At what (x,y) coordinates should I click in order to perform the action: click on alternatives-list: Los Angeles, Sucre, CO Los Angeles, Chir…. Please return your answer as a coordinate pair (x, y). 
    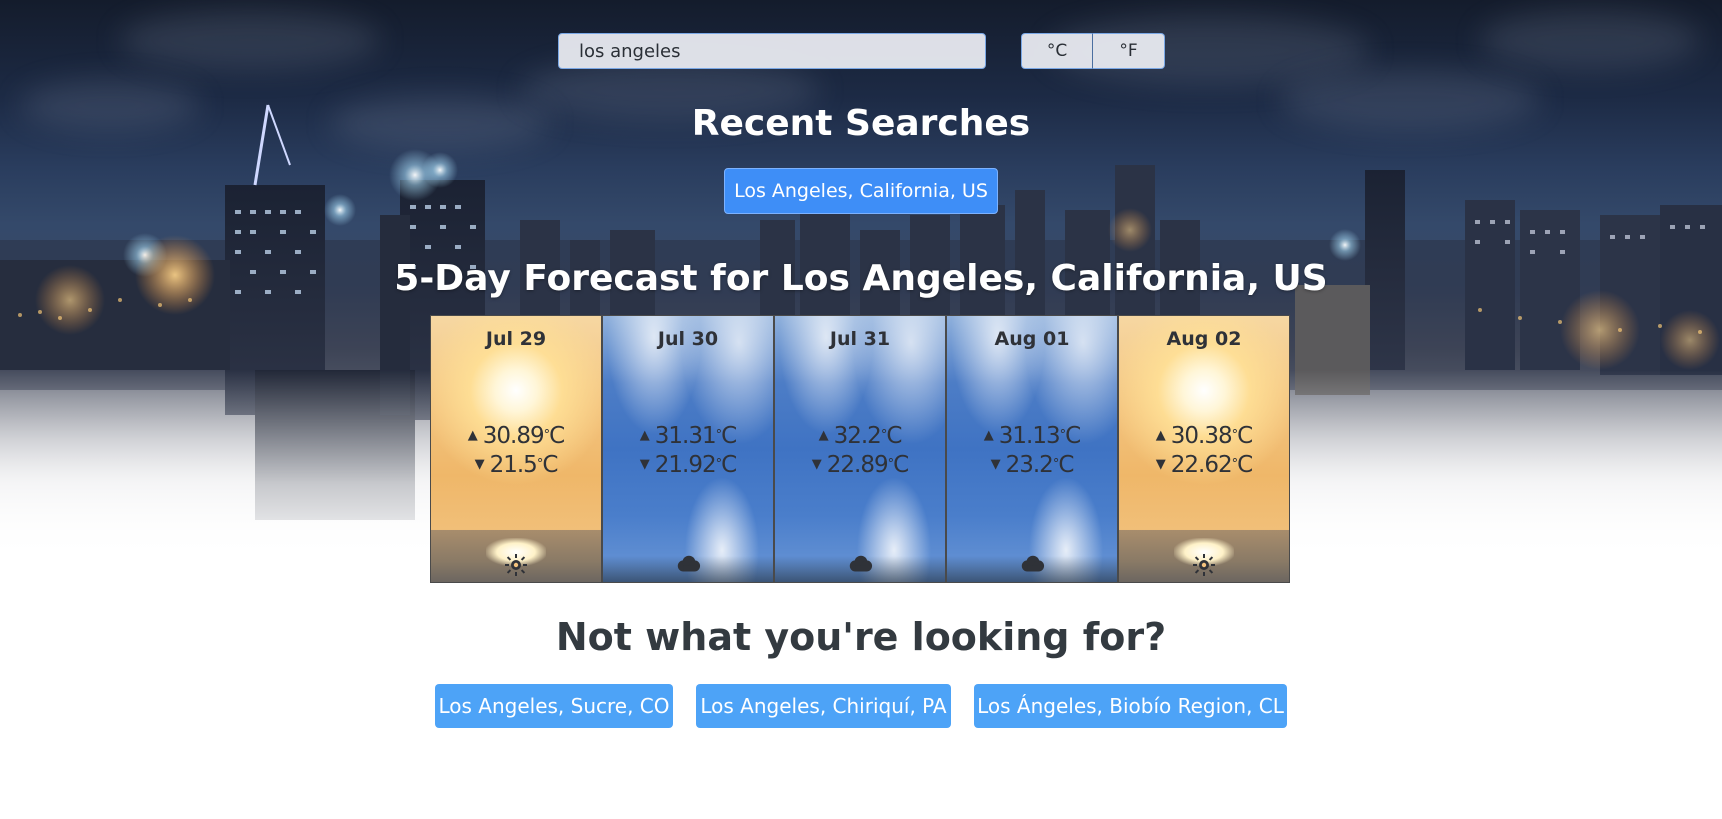
    Looking at the image, I should click on (861, 706).